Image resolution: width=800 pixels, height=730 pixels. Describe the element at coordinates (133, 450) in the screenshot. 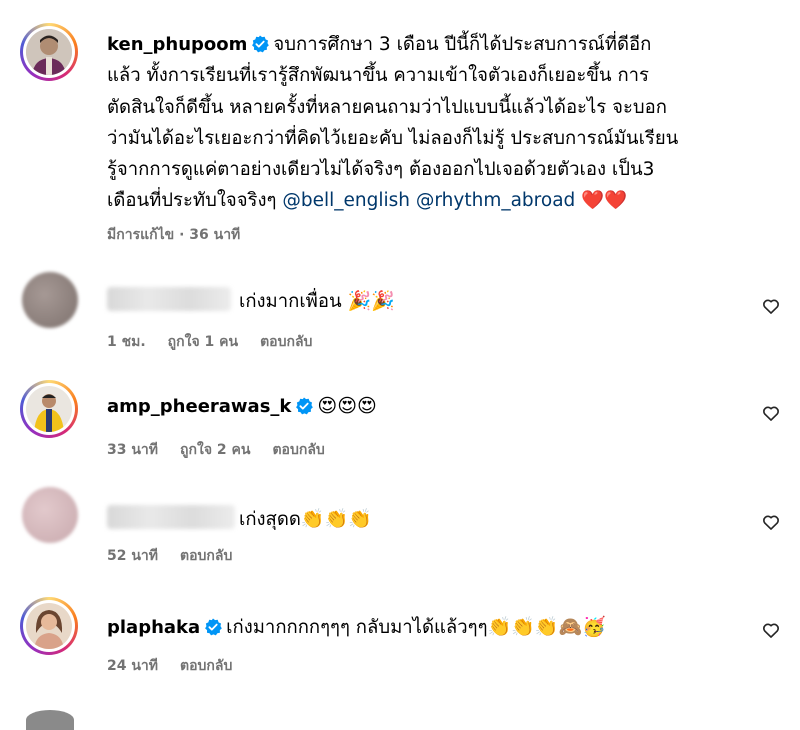

I see `comment-time: 33 นาที` at that location.